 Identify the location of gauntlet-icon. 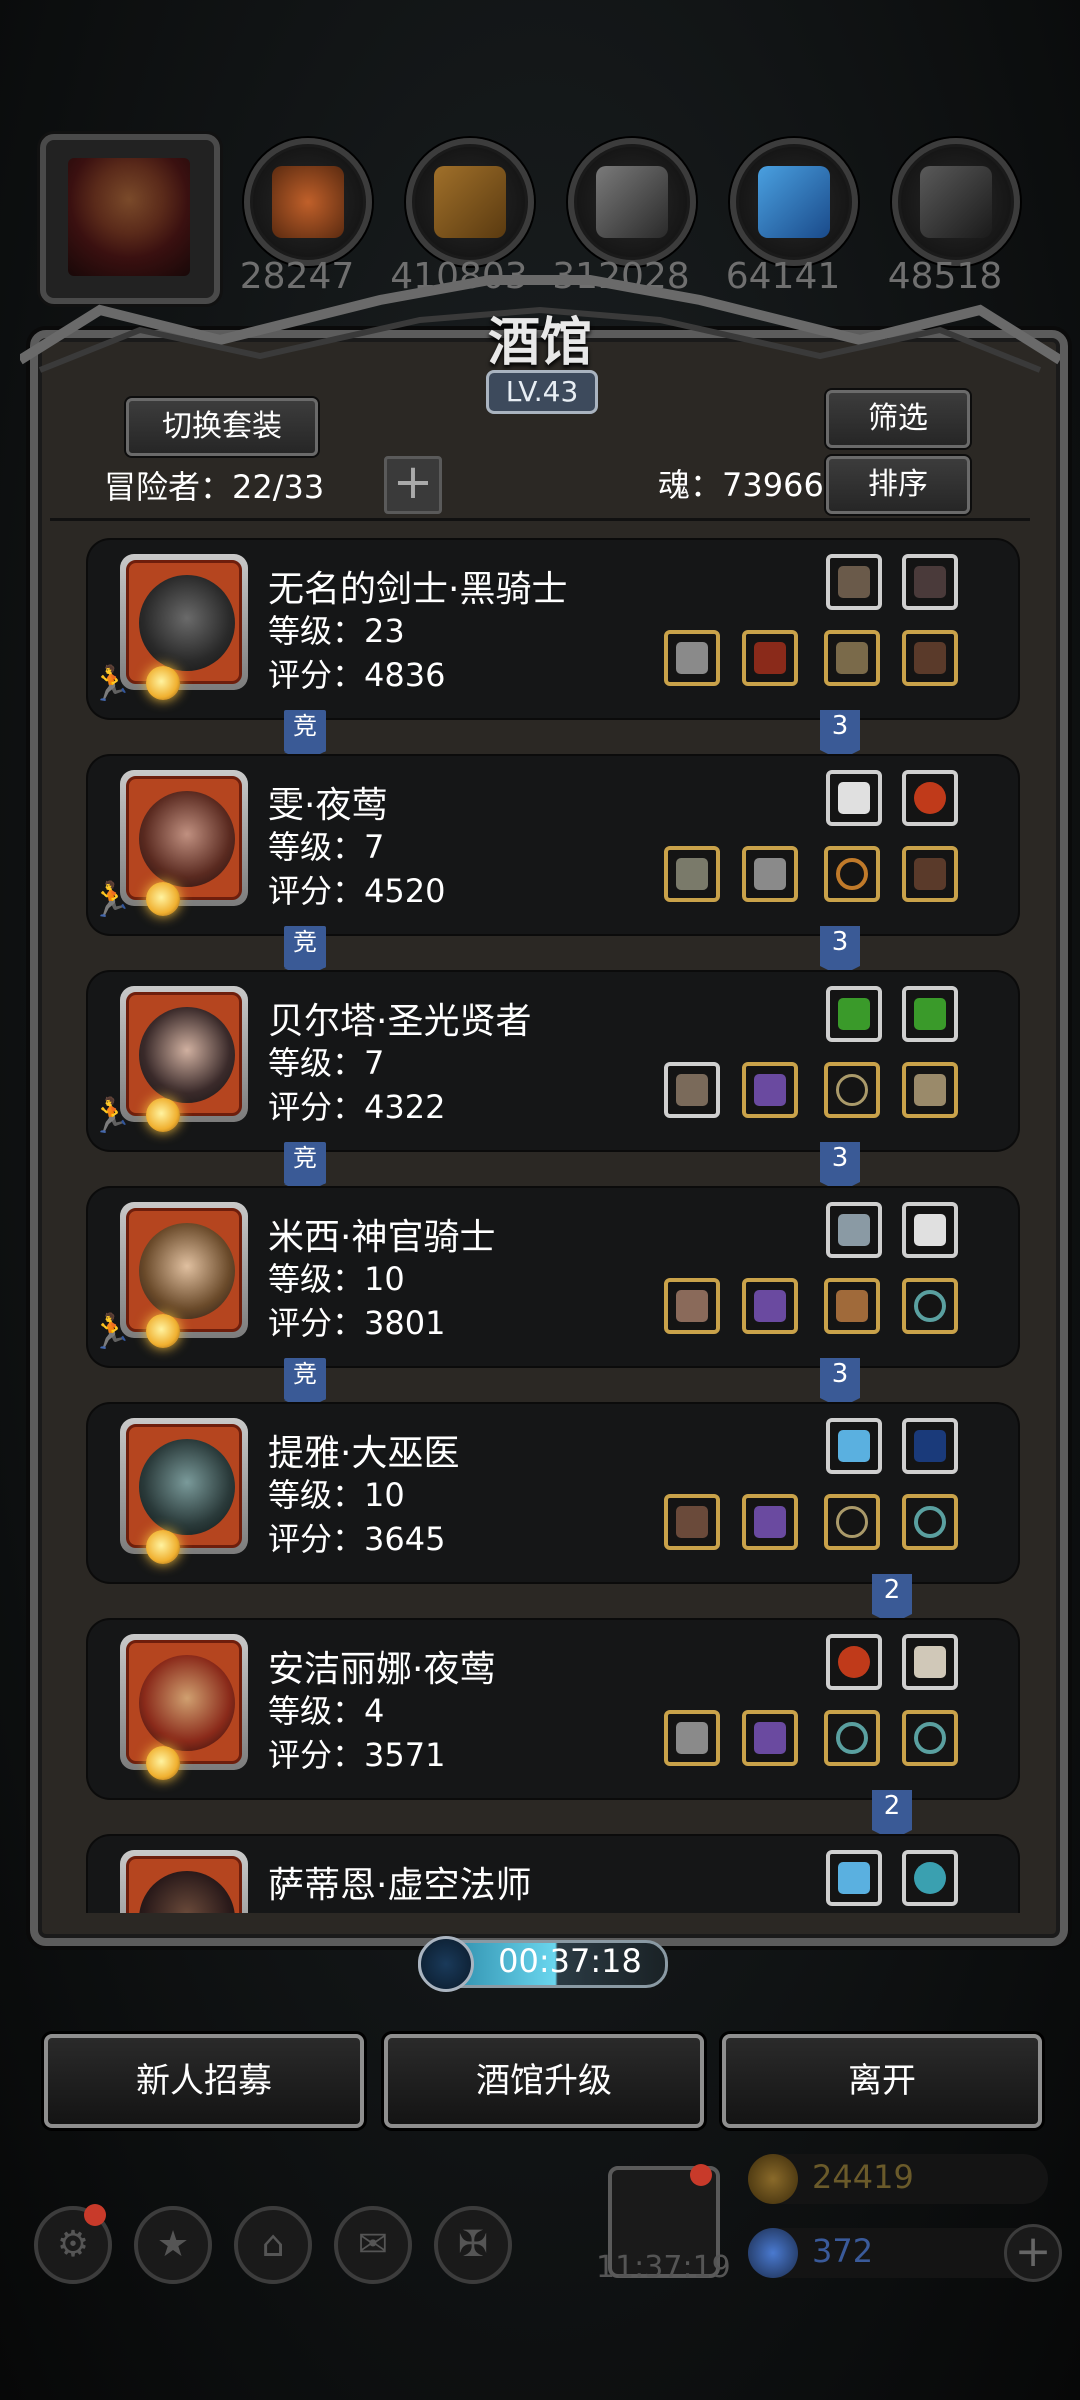
(930, 1090).